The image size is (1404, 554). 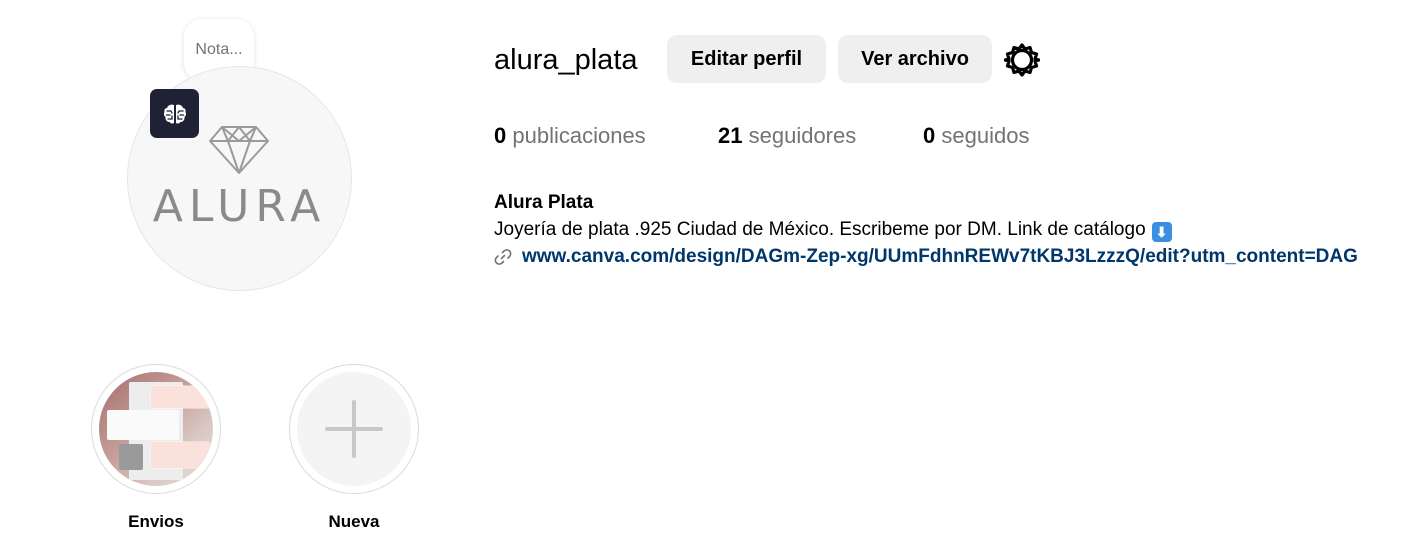 I want to click on stat-following: 0 seguidos, so click(x=976, y=136).